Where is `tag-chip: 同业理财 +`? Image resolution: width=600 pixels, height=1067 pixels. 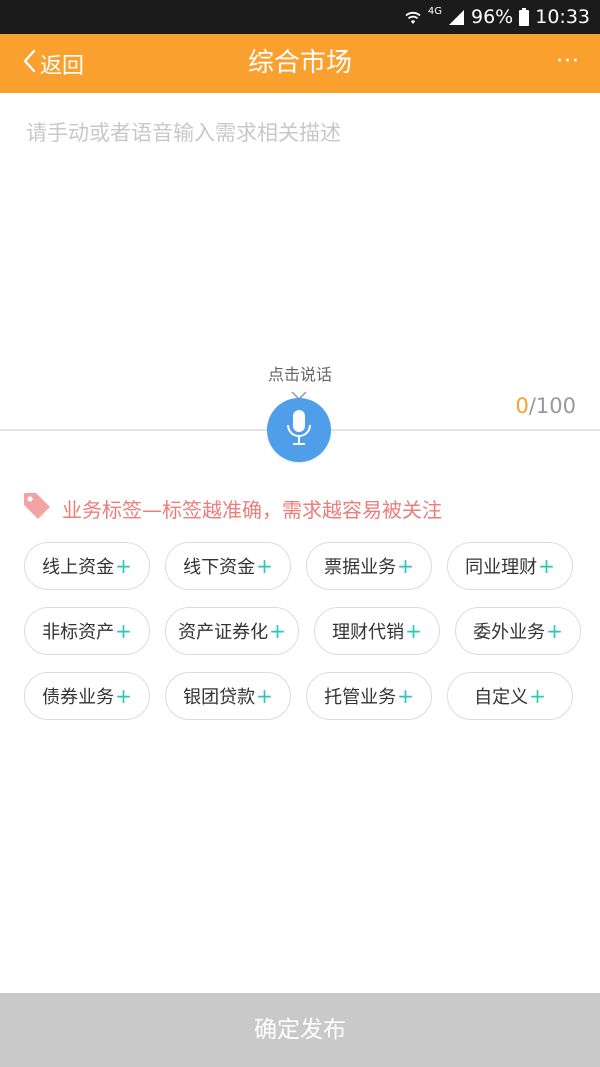 tag-chip: 同业理财 + is located at coordinates (510, 566).